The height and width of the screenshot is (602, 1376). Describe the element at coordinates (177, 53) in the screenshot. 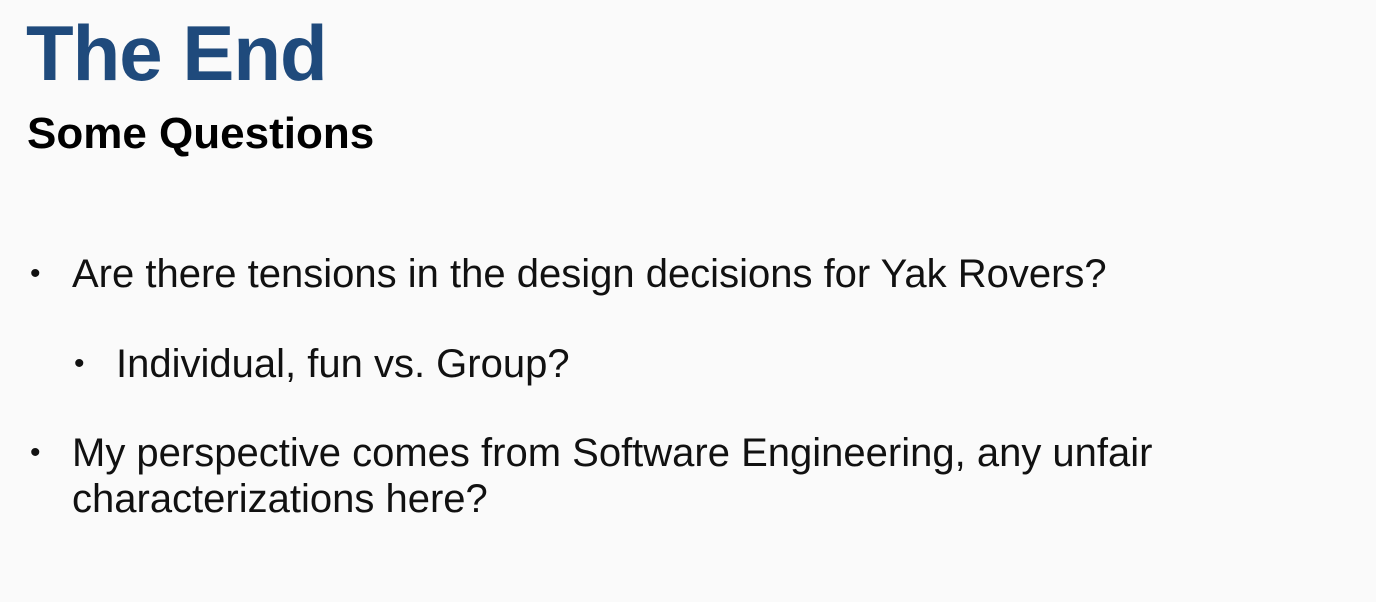

I see `slide-title: The End` at that location.